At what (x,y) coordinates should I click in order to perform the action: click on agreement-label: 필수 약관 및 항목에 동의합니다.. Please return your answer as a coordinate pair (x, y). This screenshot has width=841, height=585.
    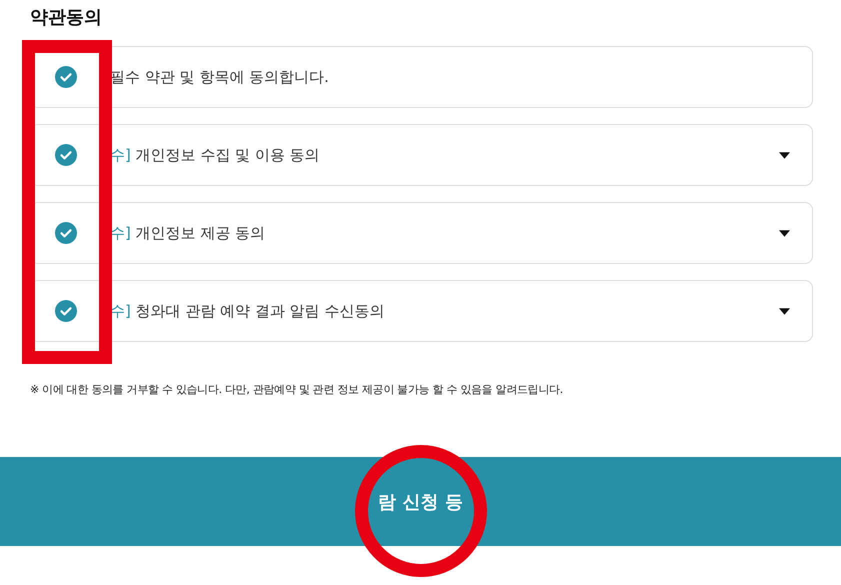
    Looking at the image, I should click on (219, 77).